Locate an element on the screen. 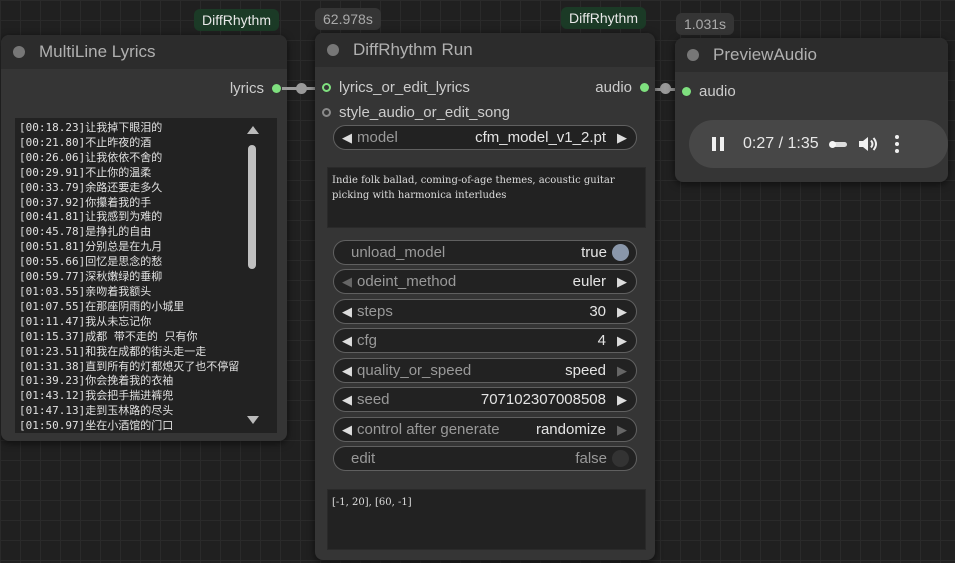 Image resolution: width=955 pixels, height=563 pixels. lyrics-line: [00:45.78]是挣扎的自由 is located at coordinates (85, 232).